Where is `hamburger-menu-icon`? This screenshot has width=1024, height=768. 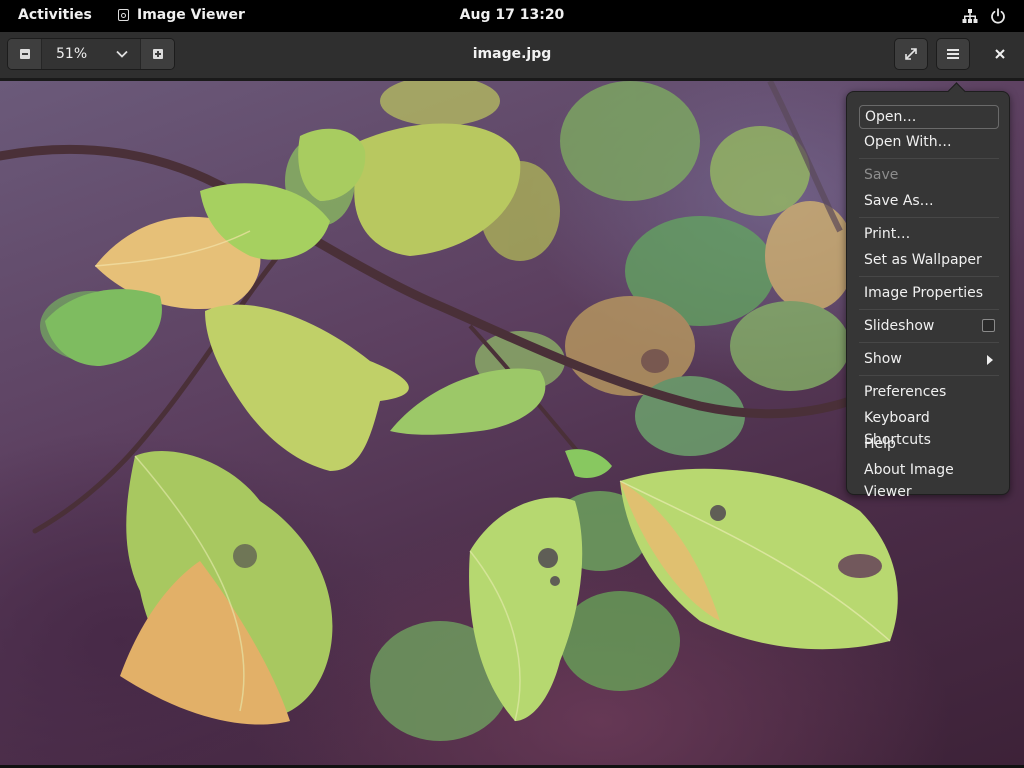 hamburger-menu-icon is located at coordinates (953, 54).